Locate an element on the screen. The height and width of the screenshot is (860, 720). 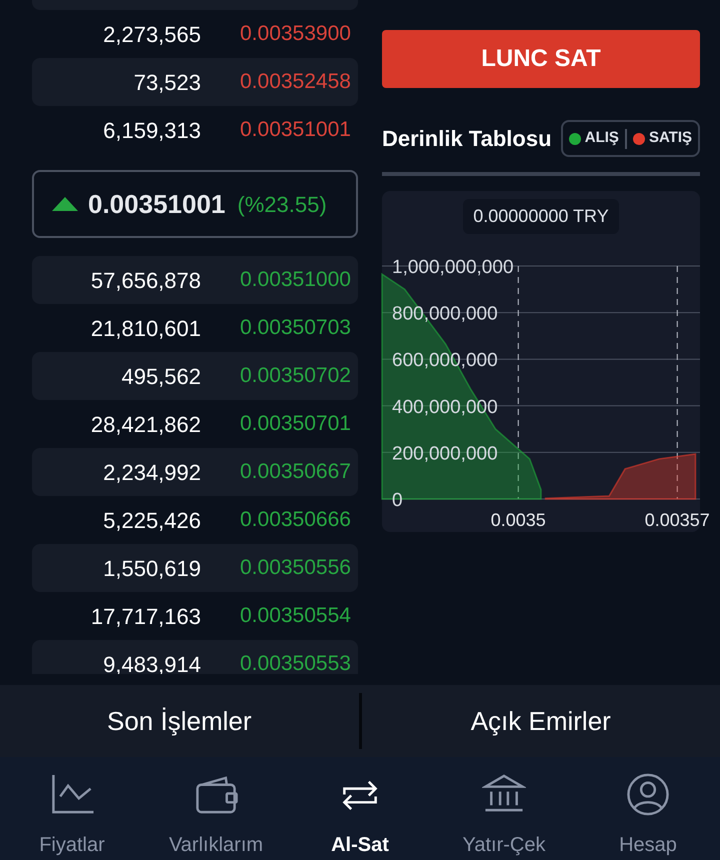
y-tick-label: 600,000,000 is located at coordinates (445, 361).